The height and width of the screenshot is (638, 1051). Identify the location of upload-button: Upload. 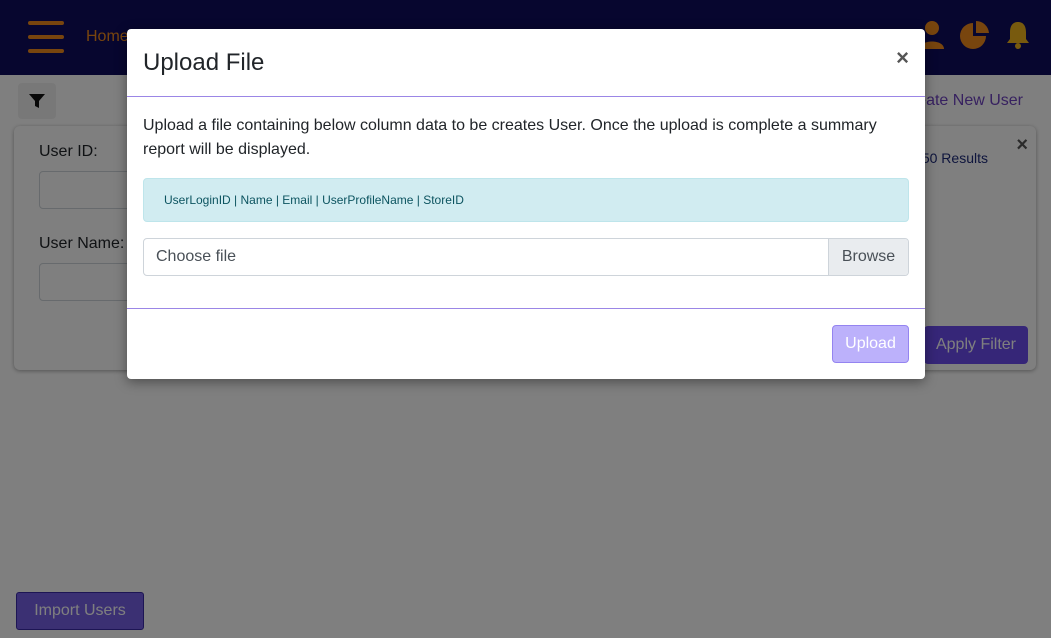
(870, 344).